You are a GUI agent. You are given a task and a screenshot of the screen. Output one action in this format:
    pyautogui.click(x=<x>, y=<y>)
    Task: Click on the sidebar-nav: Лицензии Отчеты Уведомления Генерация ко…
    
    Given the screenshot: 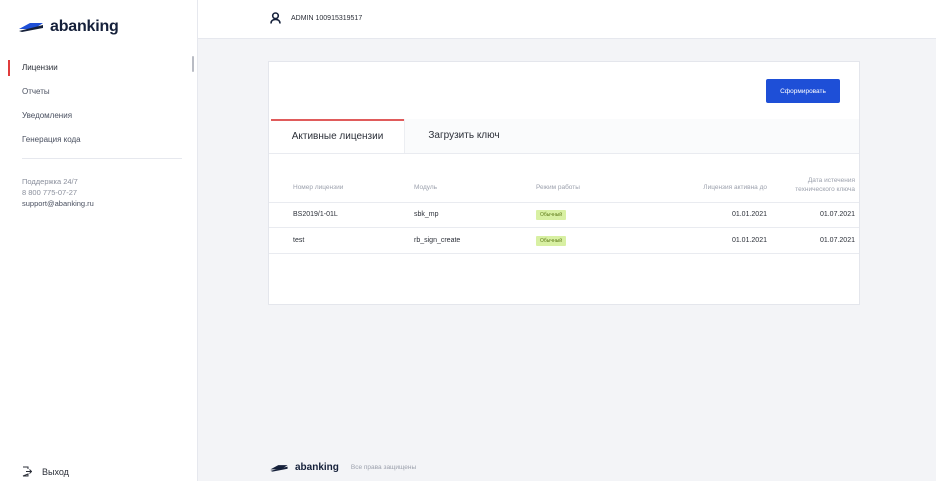 What is the action you would take?
    pyautogui.click(x=98, y=104)
    